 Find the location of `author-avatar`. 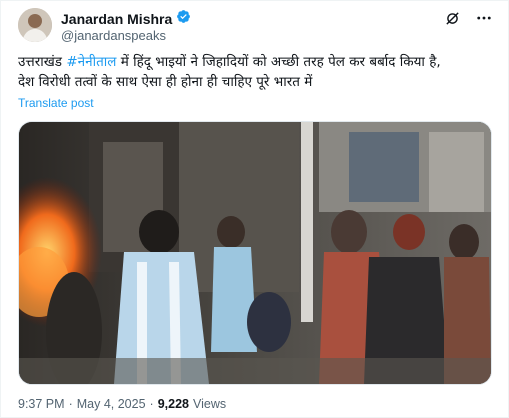

author-avatar is located at coordinates (35, 25).